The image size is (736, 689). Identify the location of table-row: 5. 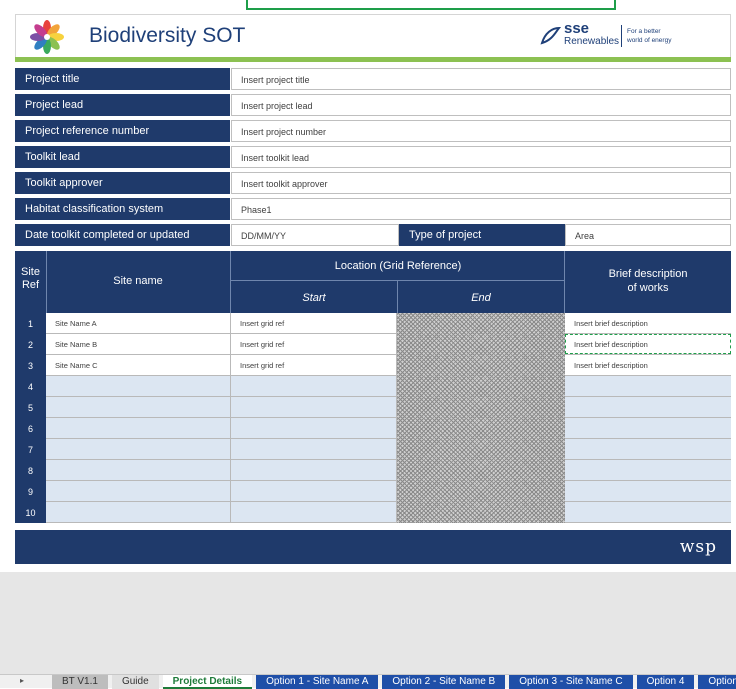
(373, 407).